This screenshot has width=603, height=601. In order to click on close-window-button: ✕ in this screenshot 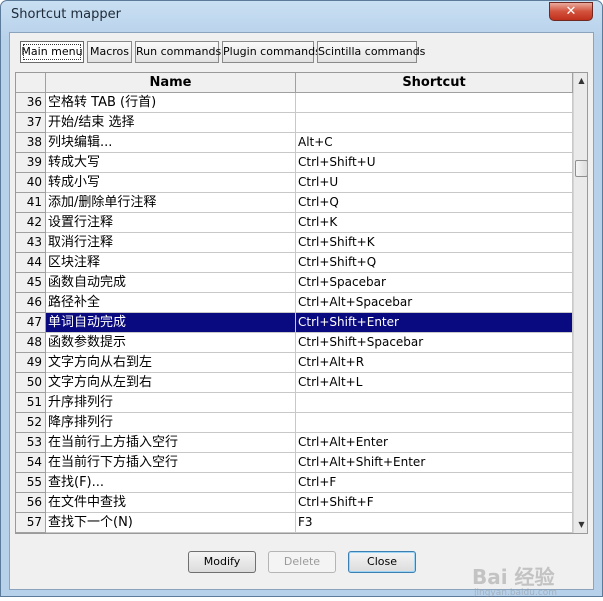, I will do `click(571, 11)`.